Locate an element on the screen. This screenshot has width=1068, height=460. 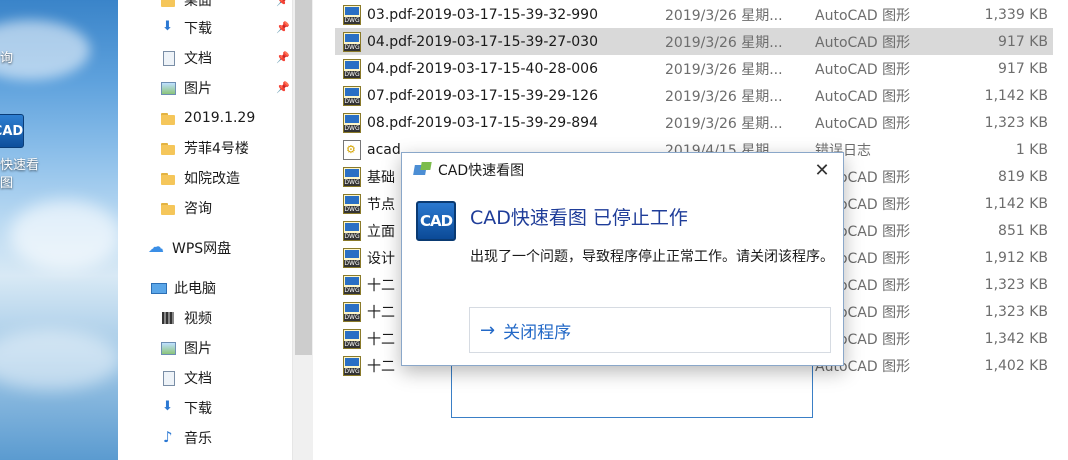
dialog-title: CAD快速看图 is located at coordinates (481, 171).